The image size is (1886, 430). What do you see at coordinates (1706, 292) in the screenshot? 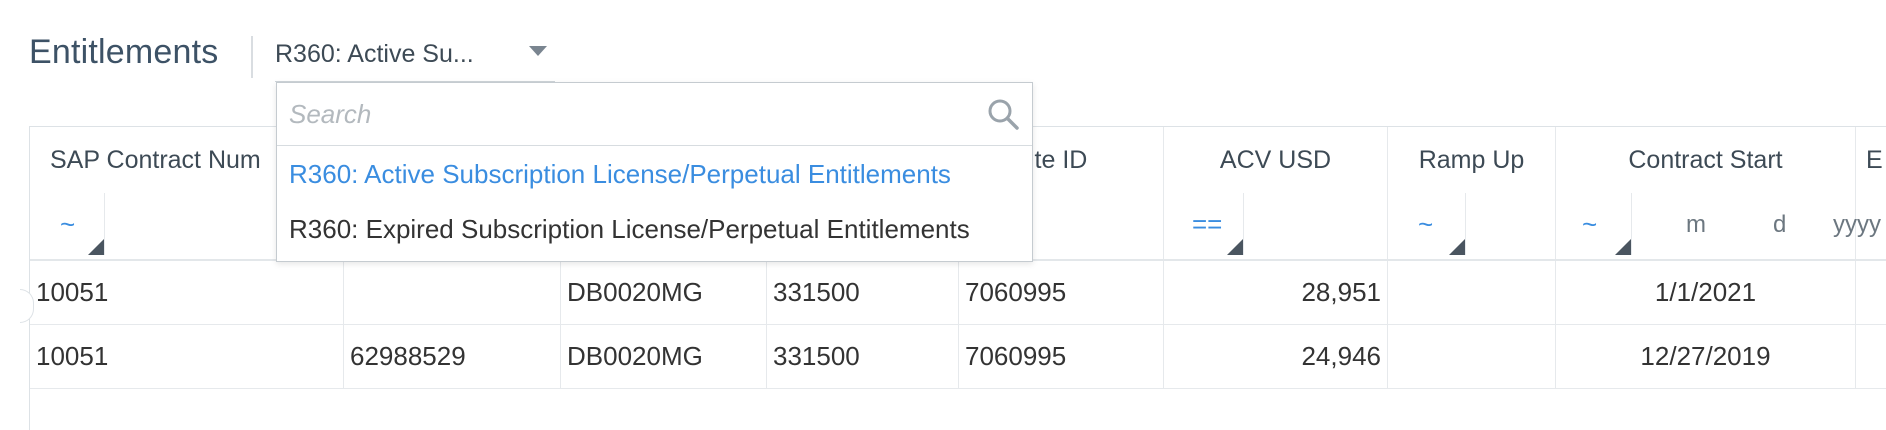
I see `cell-contract-start: 1/1/2021` at bounding box center [1706, 292].